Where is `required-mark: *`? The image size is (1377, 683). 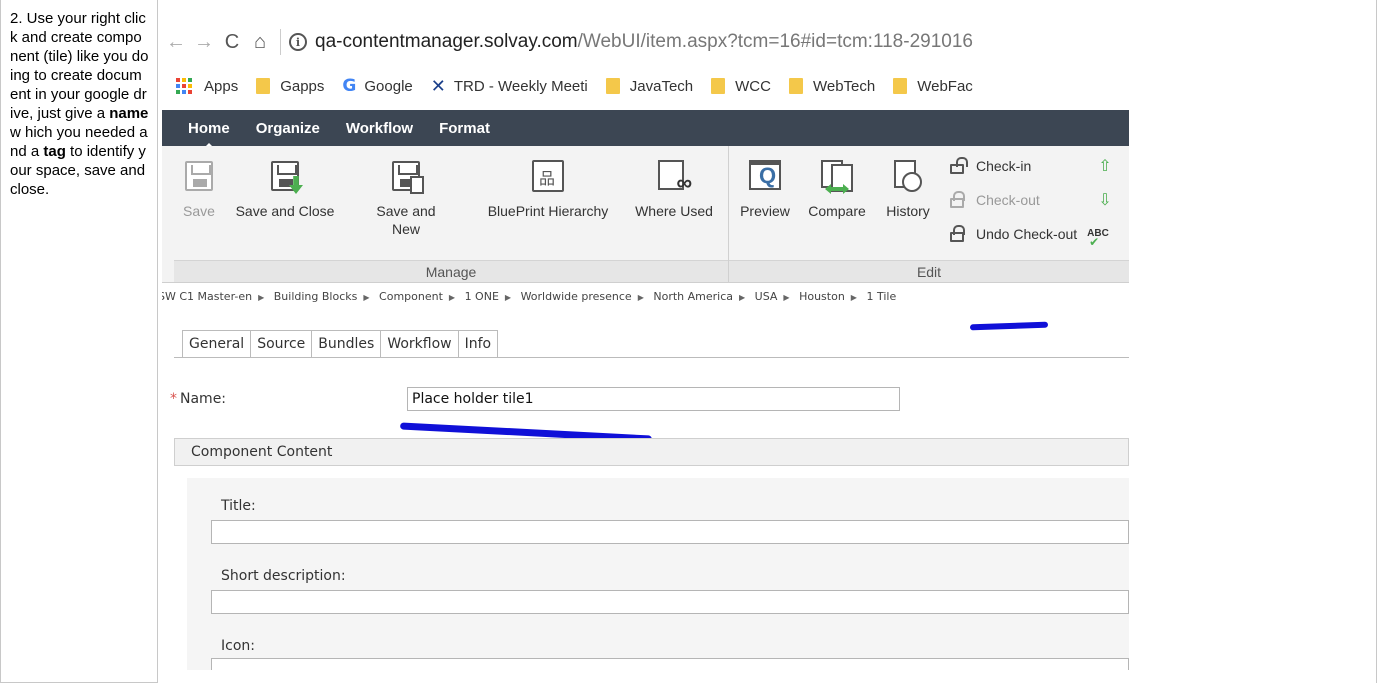 required-mark: * is located at coordinates (173, 399).